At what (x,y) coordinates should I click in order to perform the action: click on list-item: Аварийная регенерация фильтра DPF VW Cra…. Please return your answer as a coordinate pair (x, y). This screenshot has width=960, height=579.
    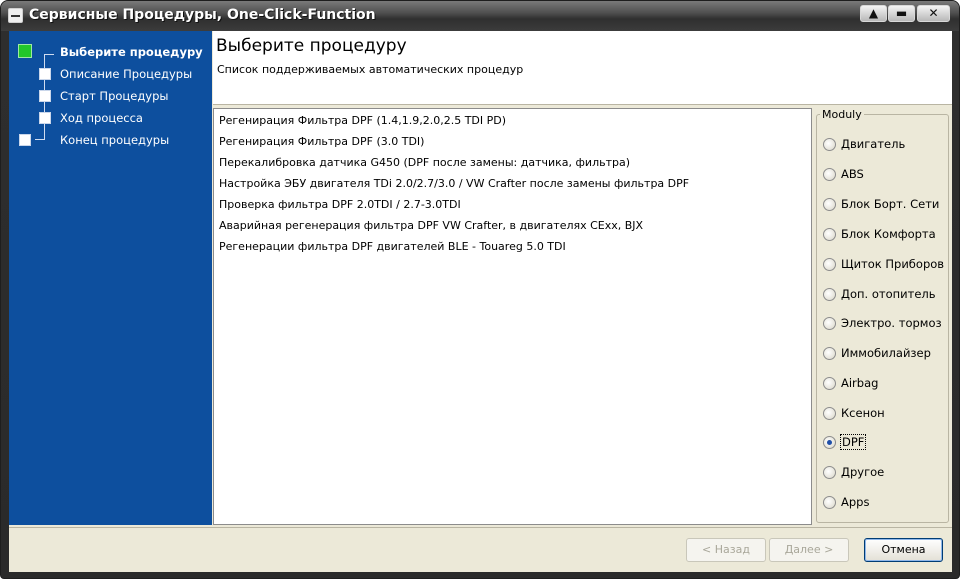
    Looking at the image, I should click on (431, 225).